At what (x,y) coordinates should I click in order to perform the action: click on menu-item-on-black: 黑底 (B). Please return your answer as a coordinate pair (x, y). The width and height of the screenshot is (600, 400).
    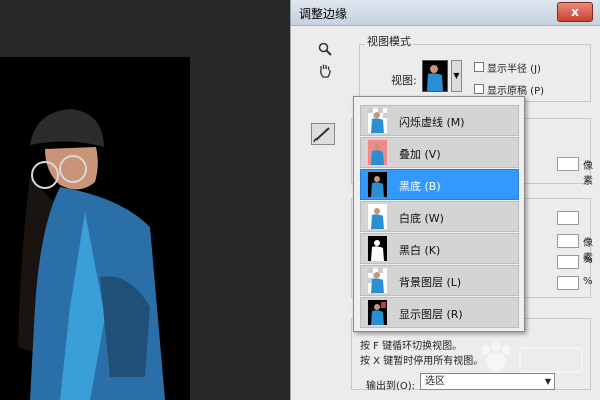
    Looking at the image, I should click on (439, 184).